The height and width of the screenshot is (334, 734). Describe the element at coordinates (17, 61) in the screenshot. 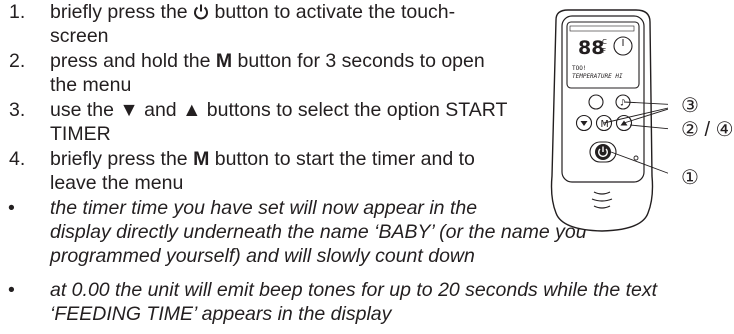

I see `step-number: 2.` at that location.